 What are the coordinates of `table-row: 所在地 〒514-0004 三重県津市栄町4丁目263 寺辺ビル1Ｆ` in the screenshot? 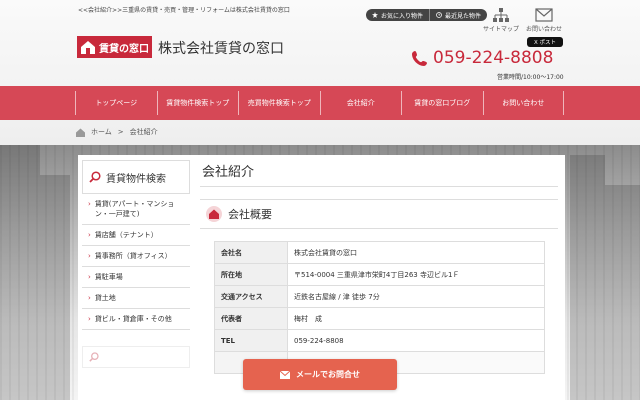 It's located at (379, 274).